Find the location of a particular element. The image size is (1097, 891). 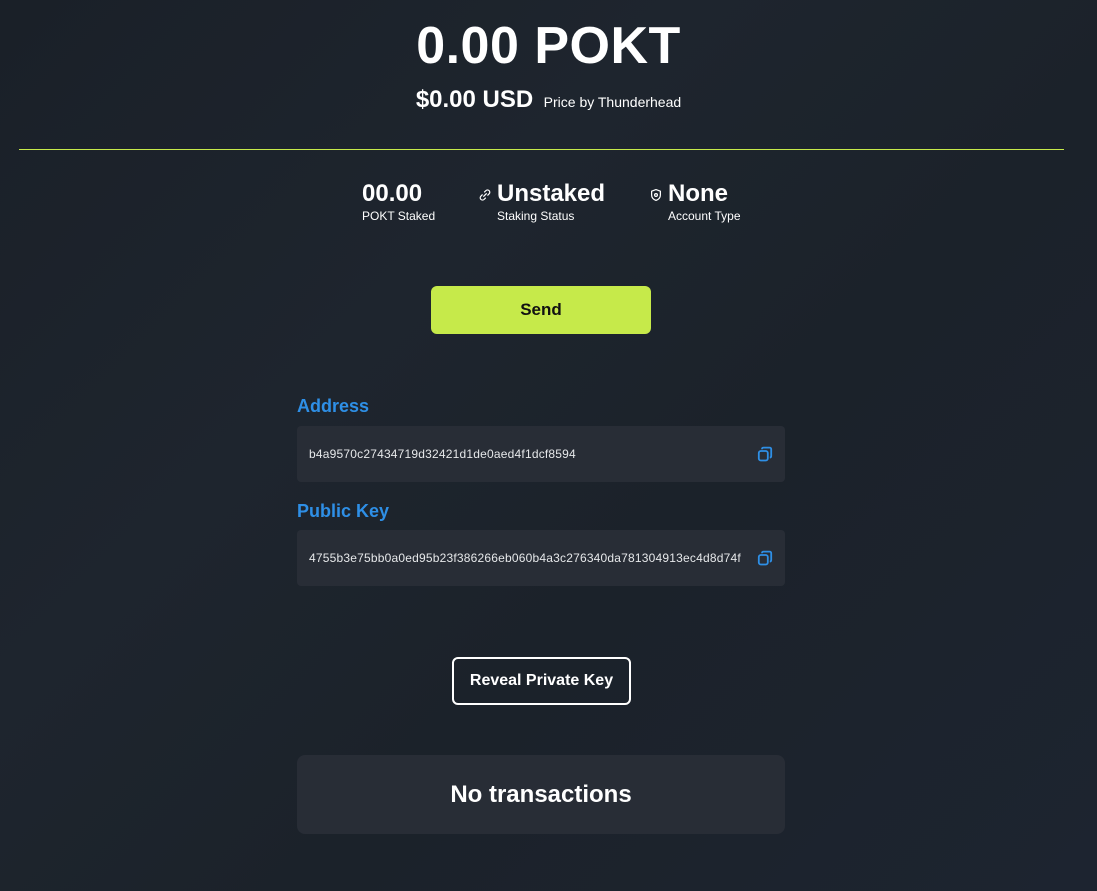

address-field: b4a9570c27434719d32421d1de0aed4f1dcf8594 is located at coordinates (541, 454).